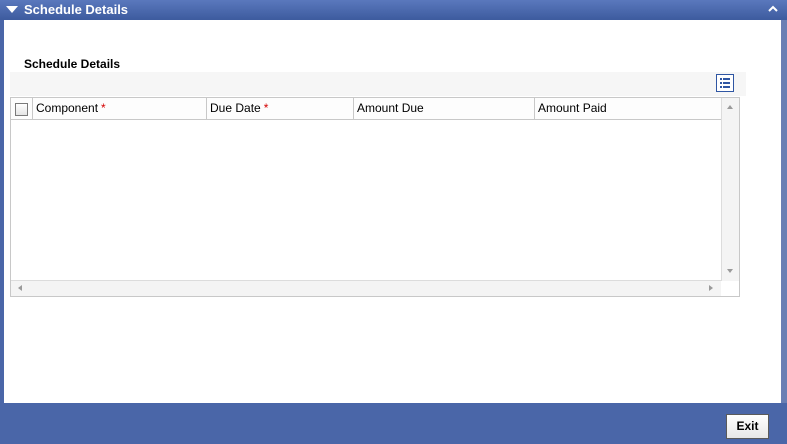  What do you see at coordinates (20, 288) in the screenshot?
I see `scroll-left-arrow-icon` at bounding box center [20, 288].